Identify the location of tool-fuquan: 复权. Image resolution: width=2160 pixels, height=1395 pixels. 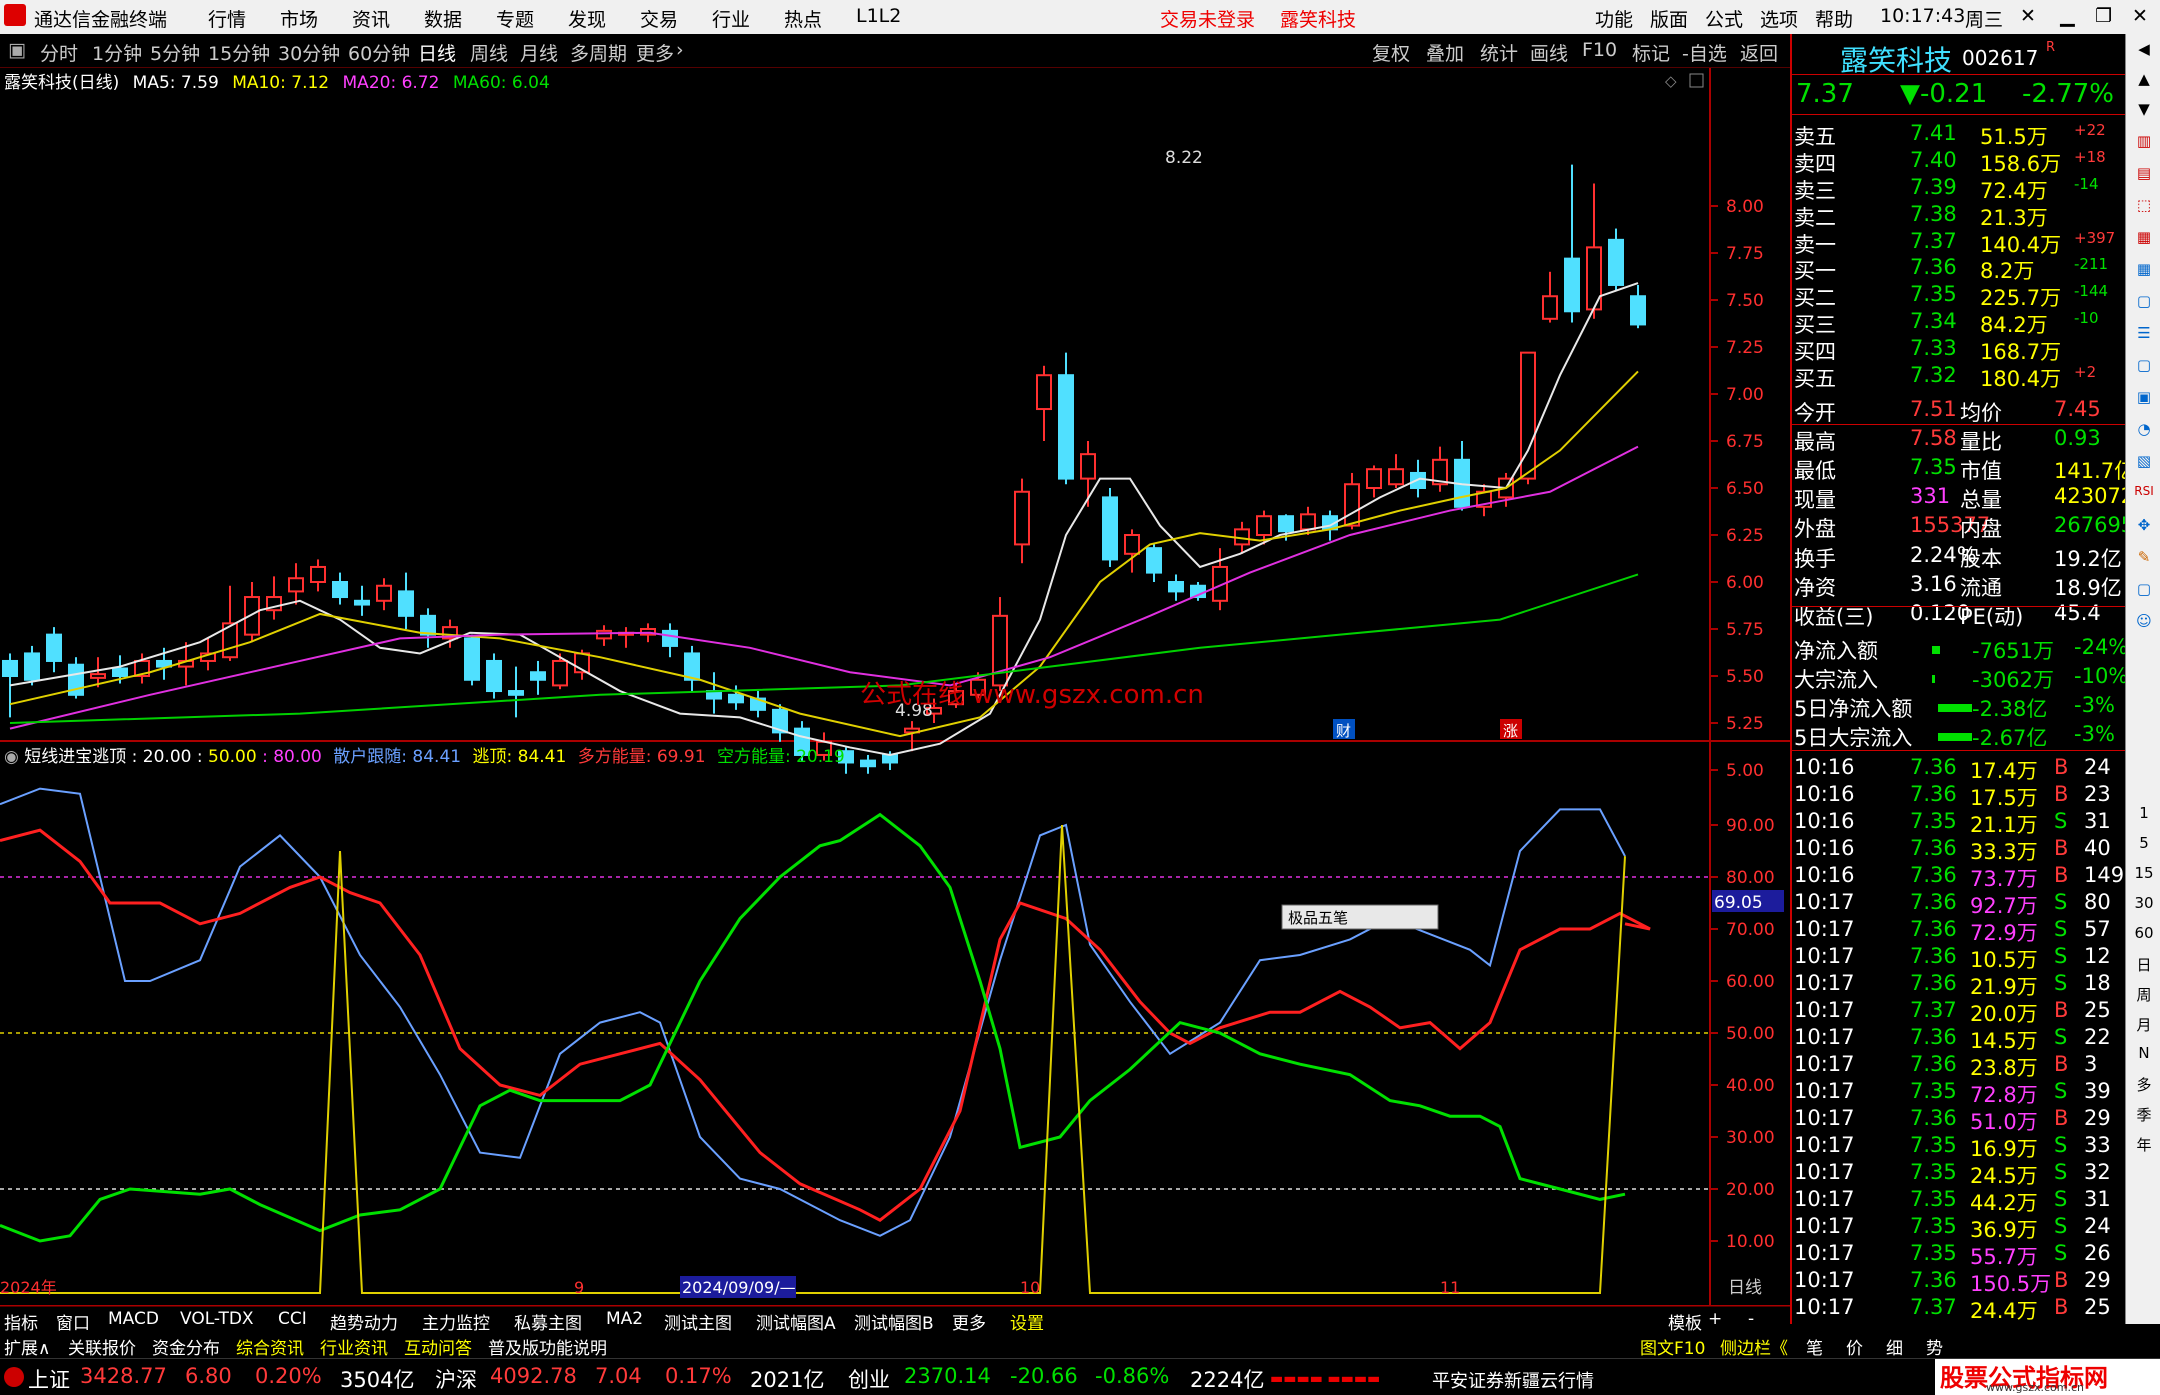
(1391, 52).